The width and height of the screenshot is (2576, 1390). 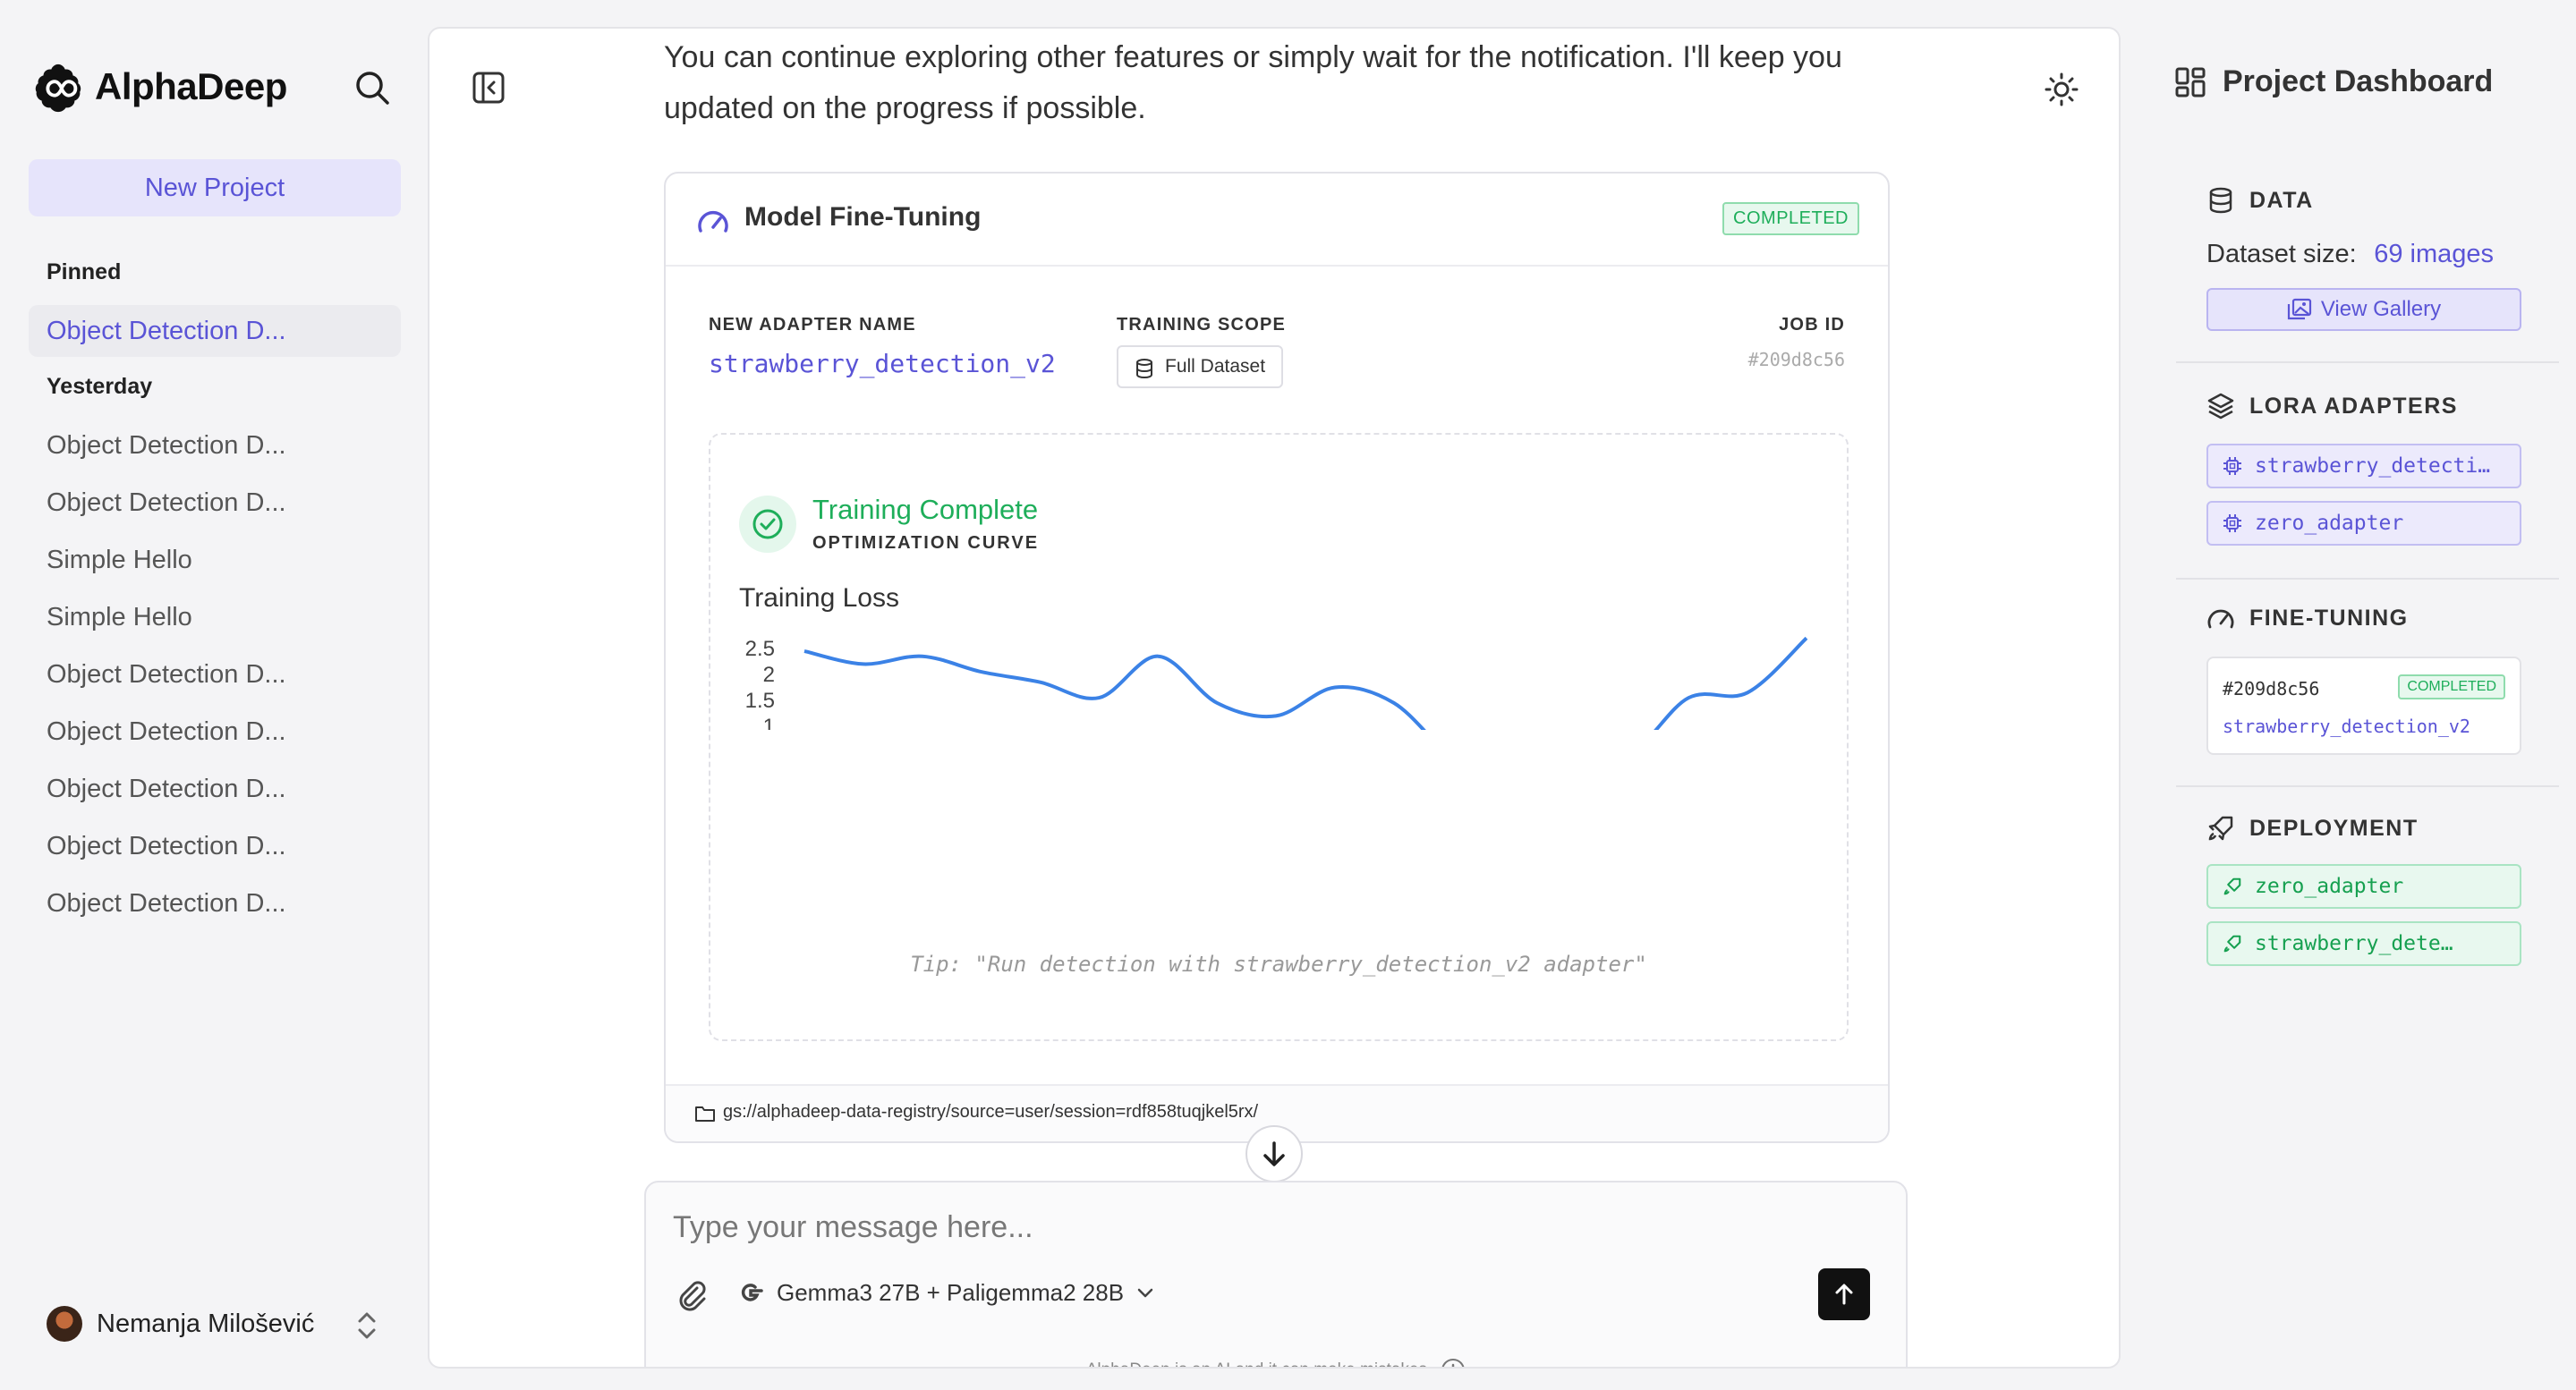 I want to click on deployment-section-label: DEPLOYMENT, so click(x=2334, y=828).